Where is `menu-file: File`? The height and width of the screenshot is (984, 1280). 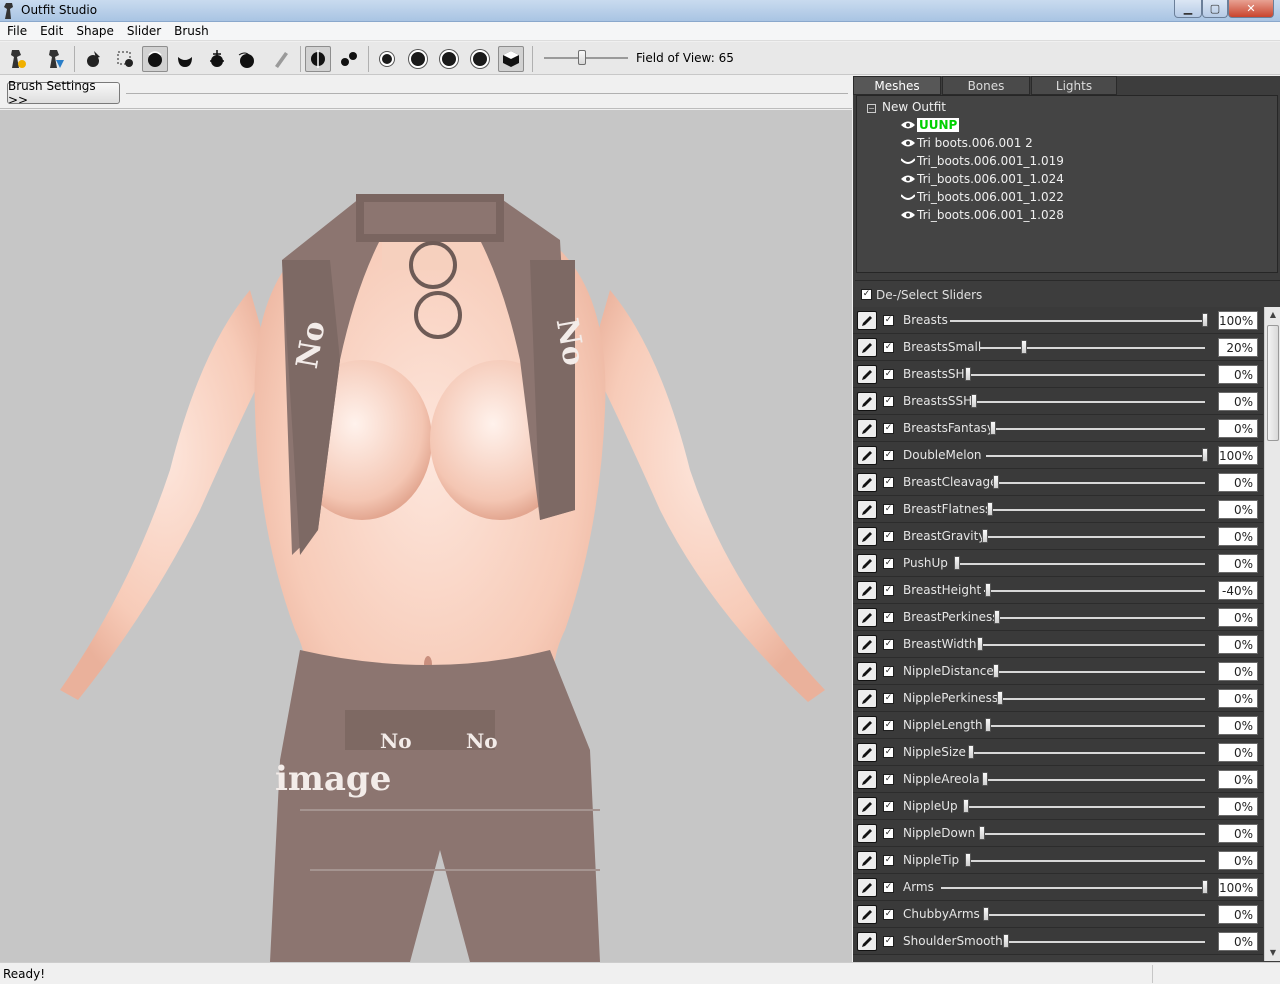 menu-file: File is located at coordinates (16, 30).